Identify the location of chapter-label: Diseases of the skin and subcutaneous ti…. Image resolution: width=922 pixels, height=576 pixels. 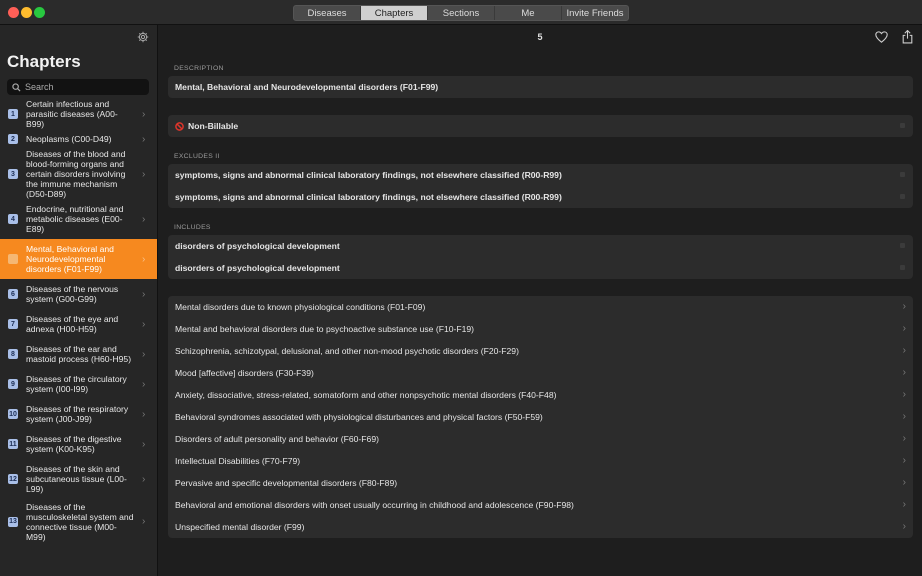
(76, 479).